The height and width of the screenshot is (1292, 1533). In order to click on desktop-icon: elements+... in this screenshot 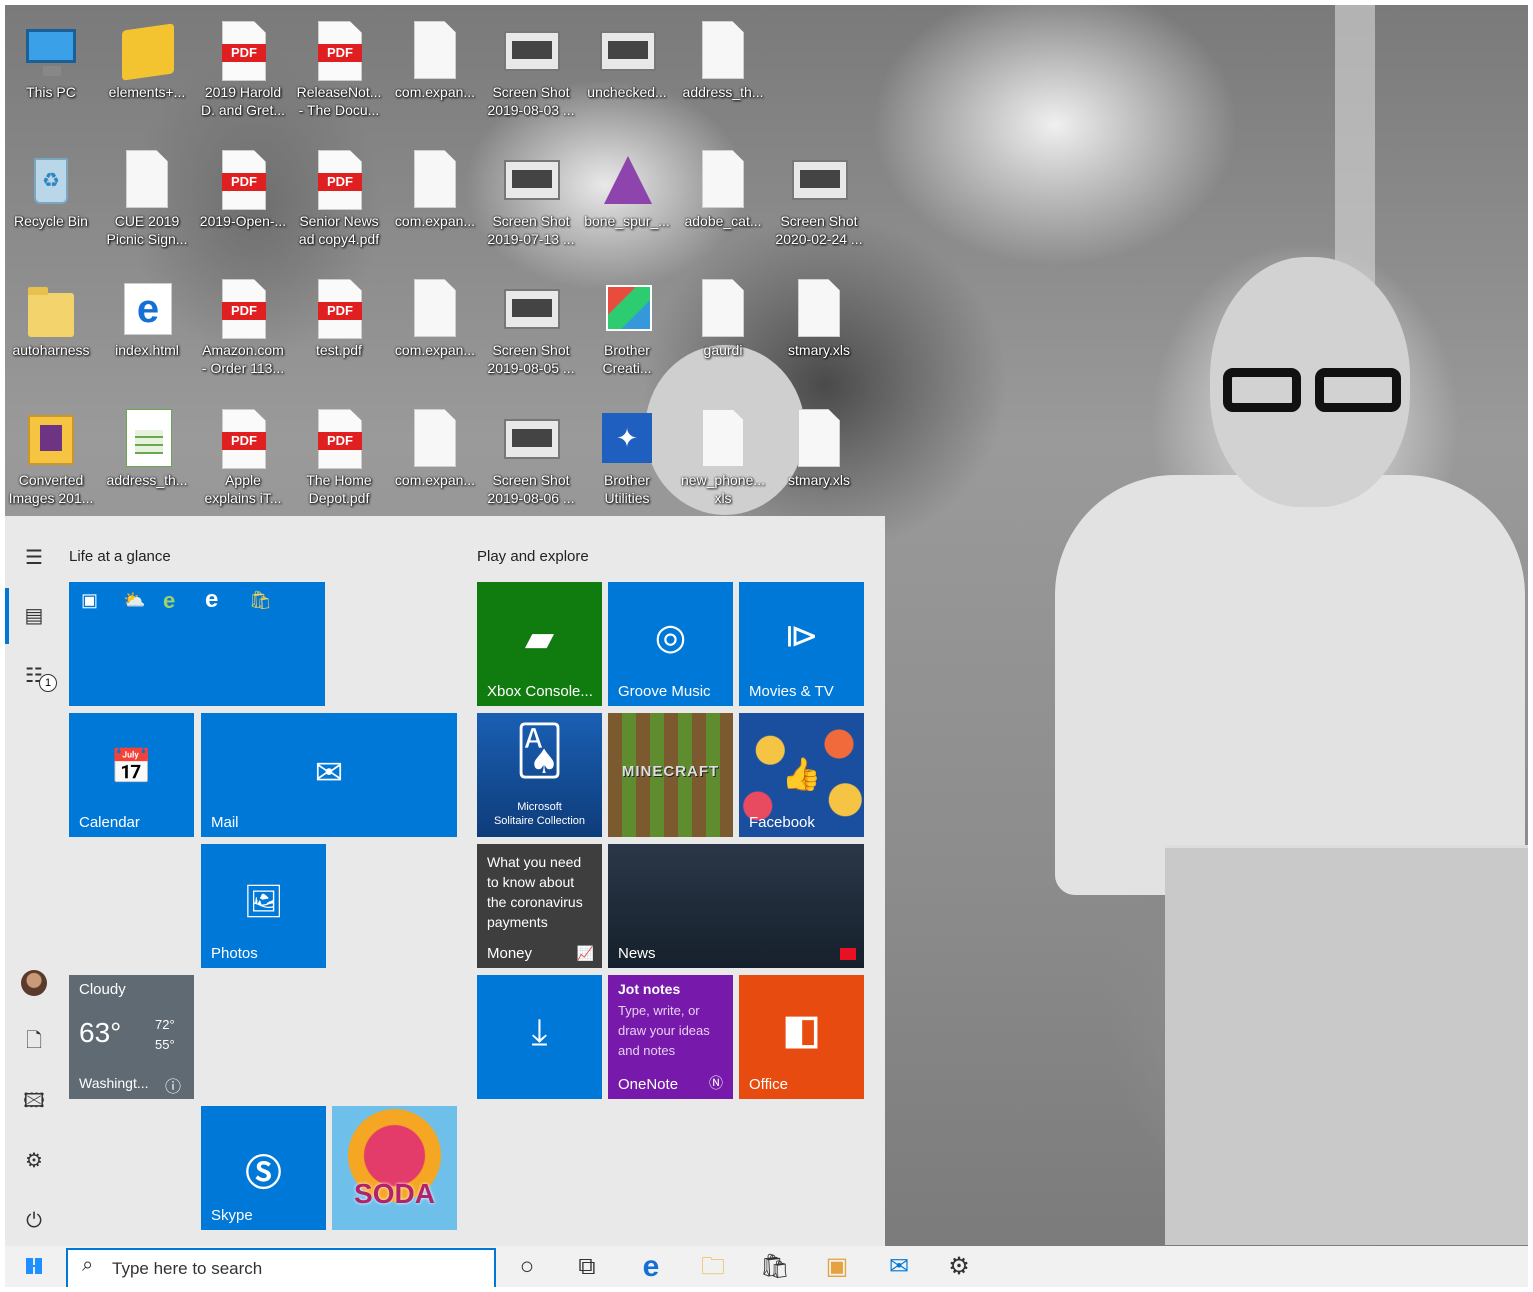, I will do `click(147, 73)`.